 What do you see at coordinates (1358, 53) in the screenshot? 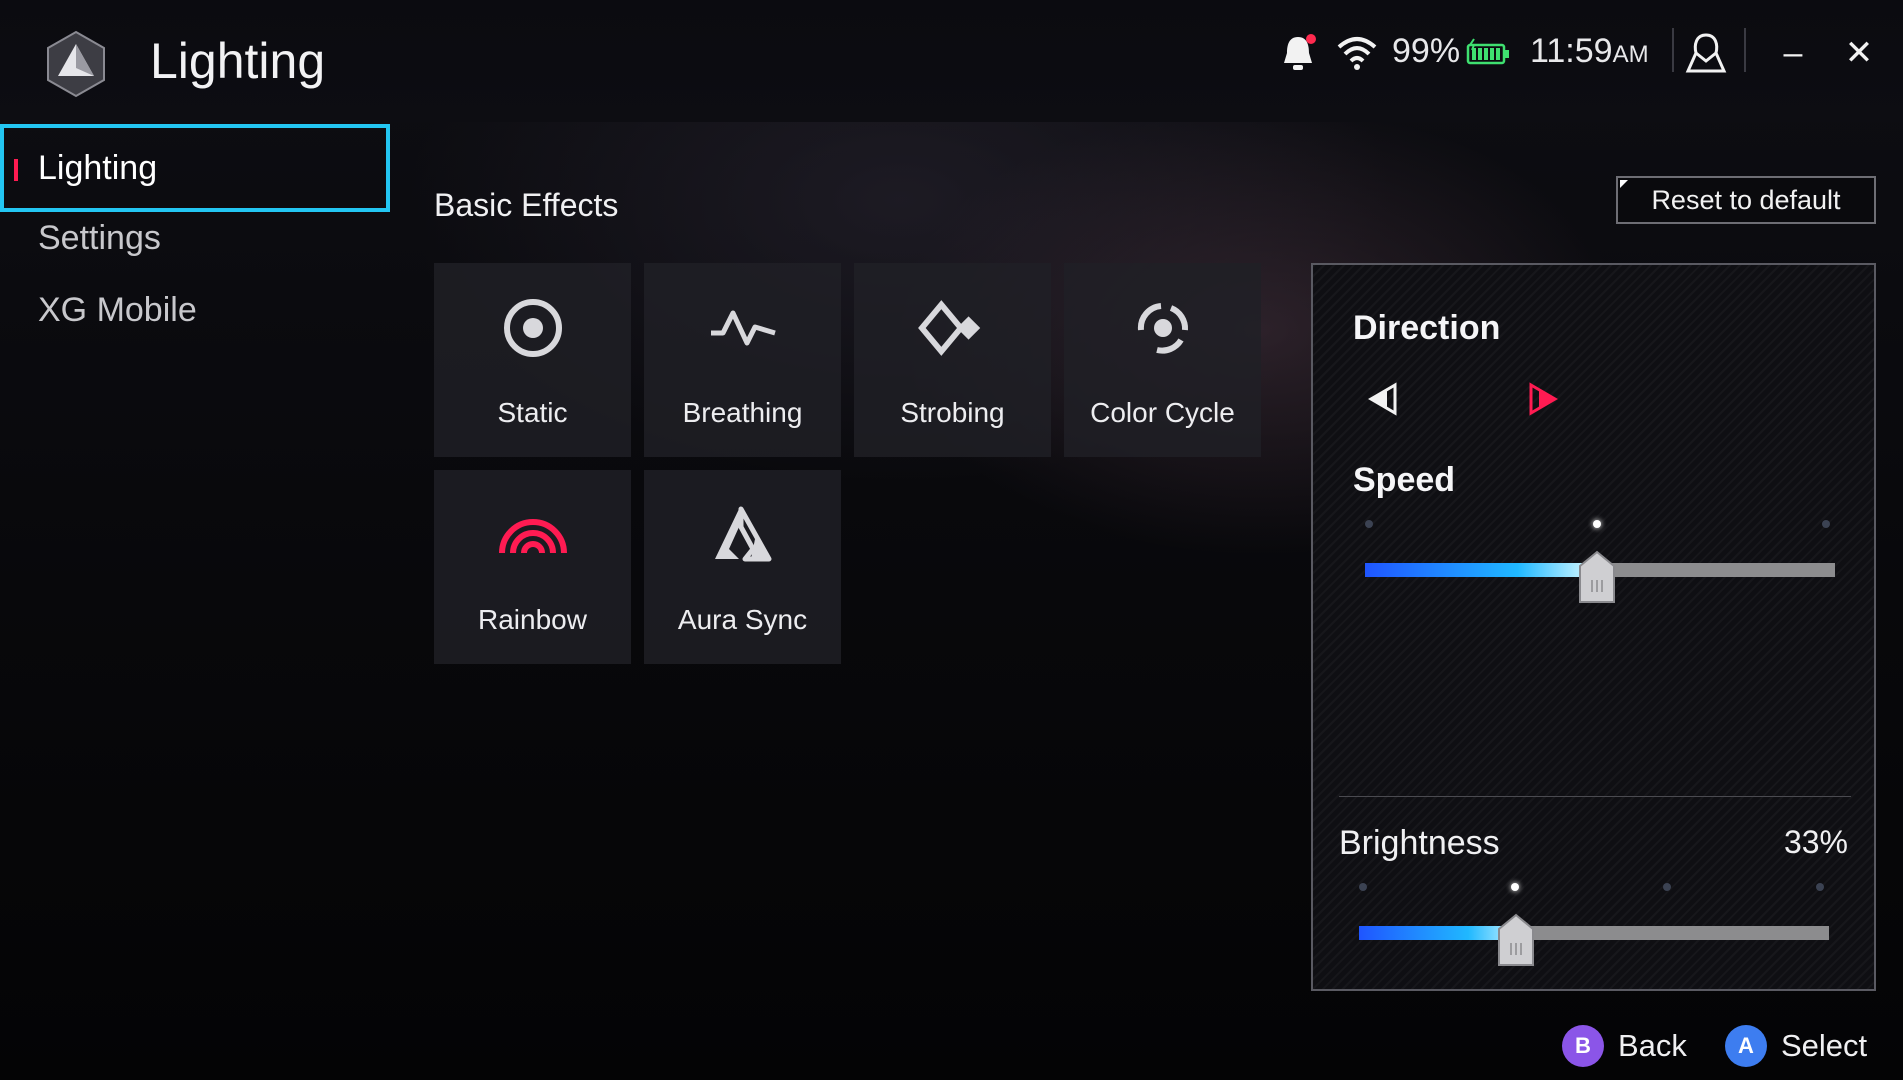
I see `wifi-icon` at bounding box center [1358, 53].